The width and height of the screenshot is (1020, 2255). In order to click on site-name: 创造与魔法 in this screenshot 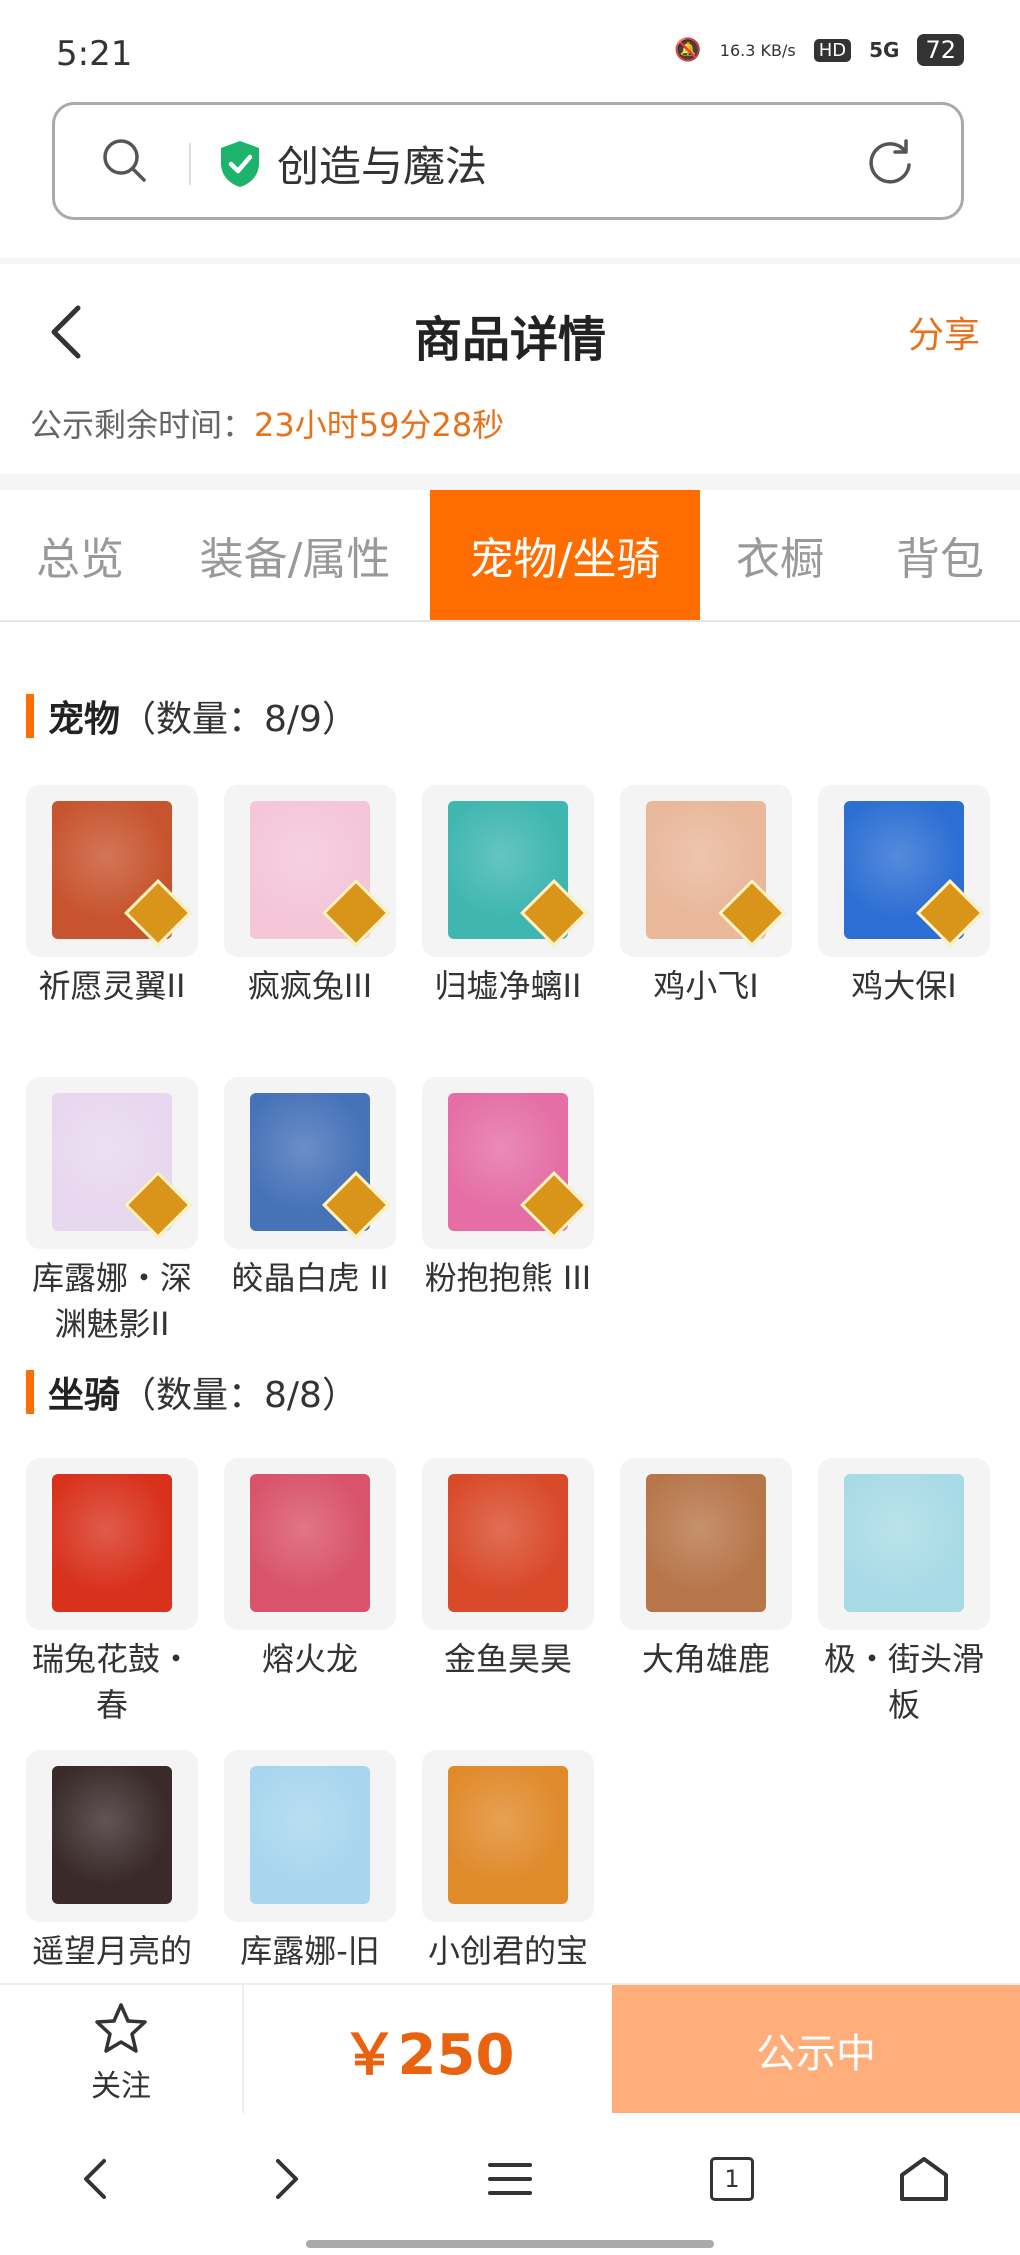, I will do `click(382, 163)`.